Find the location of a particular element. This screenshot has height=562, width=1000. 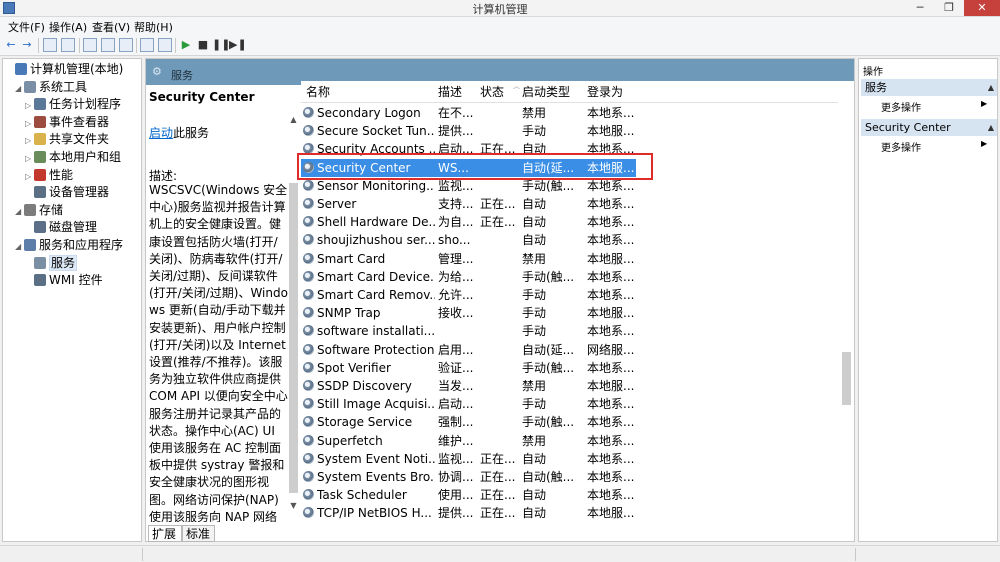

stop-service-icon: ■ is located at coordinates (203, 45).